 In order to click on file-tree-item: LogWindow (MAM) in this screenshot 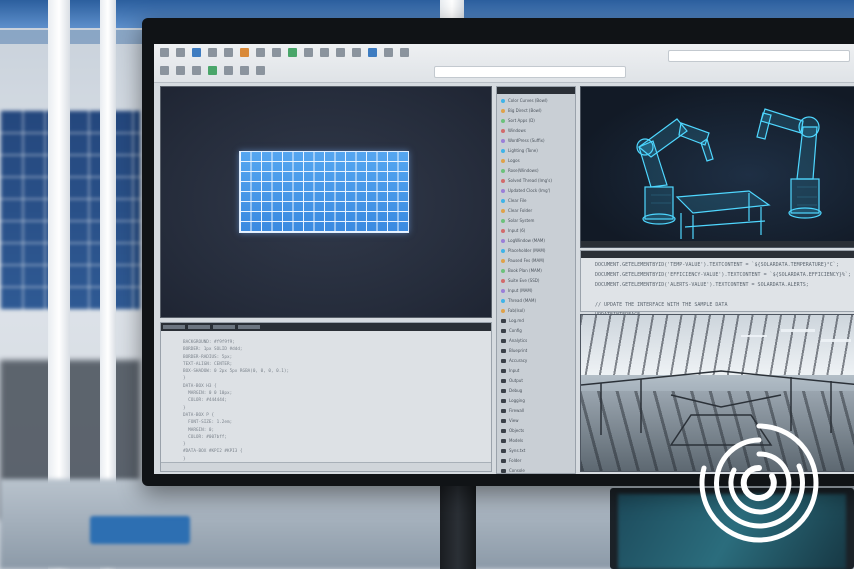, I will do `click(523, 240)`.